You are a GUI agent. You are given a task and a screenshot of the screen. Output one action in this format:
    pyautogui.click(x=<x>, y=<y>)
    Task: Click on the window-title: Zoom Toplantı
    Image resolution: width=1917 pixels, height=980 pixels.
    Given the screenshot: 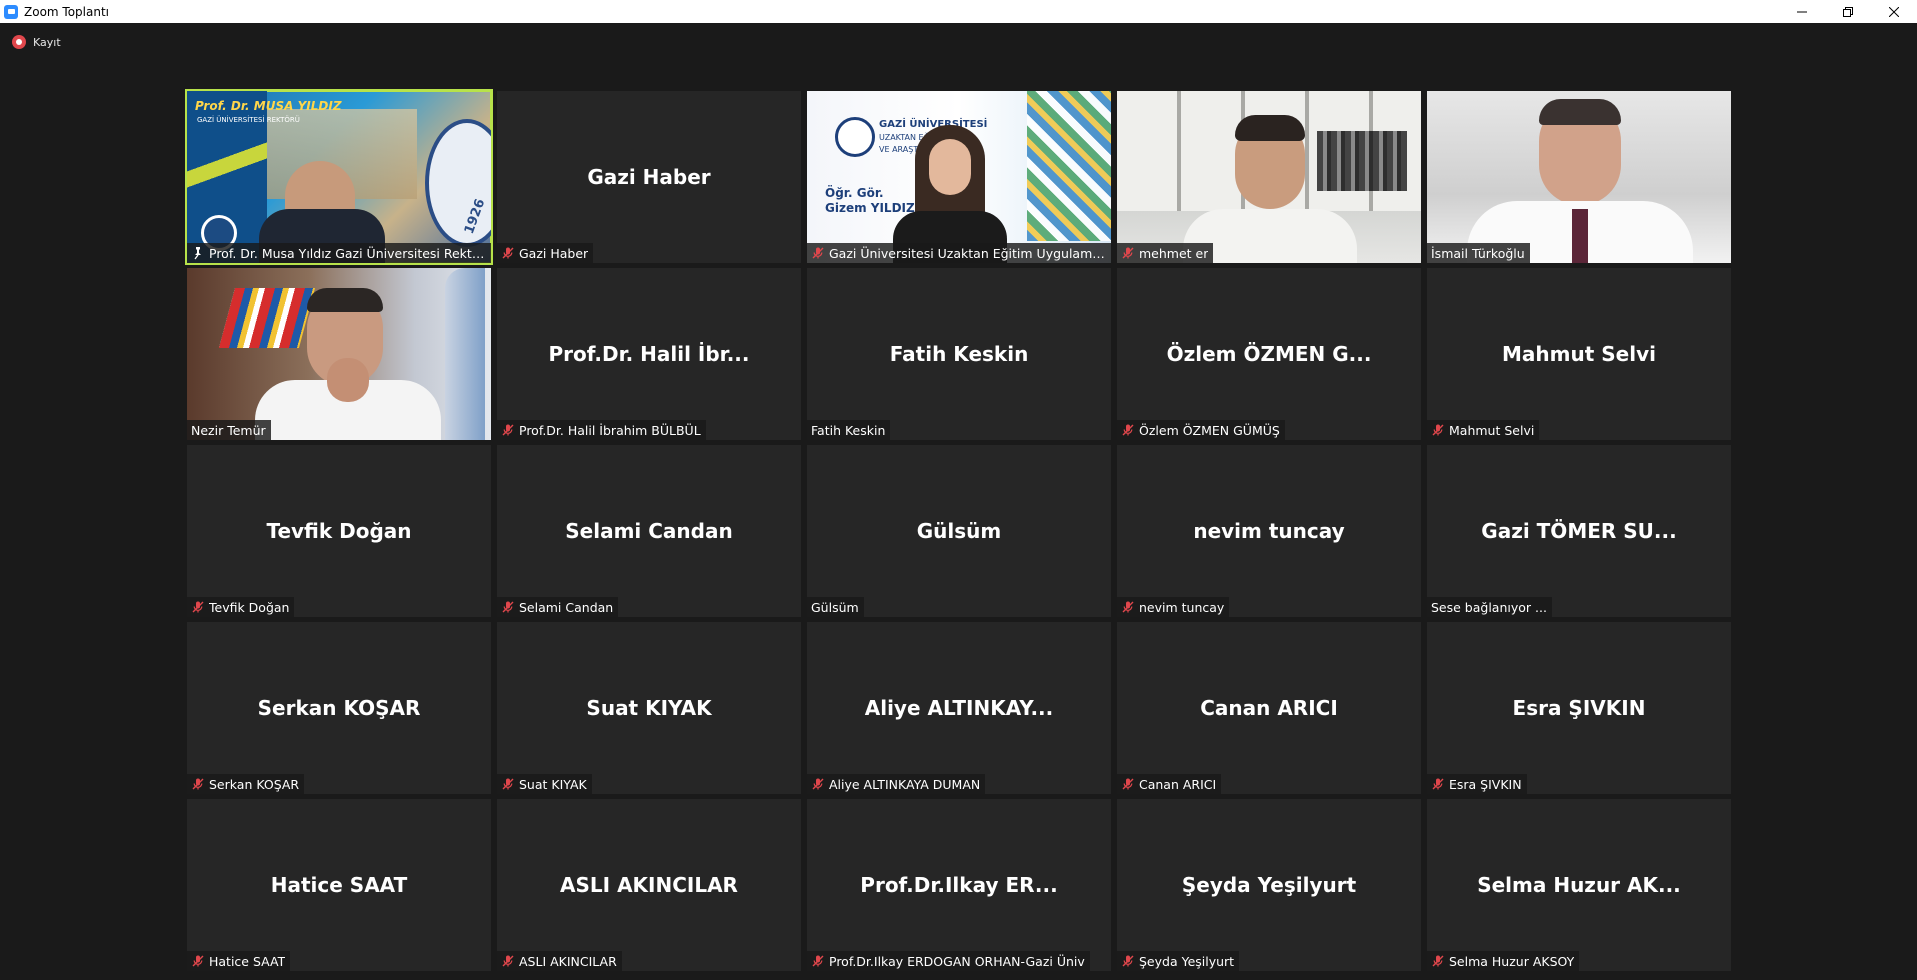 What is the action you would take?
    pyautogui.click(x=66, y=11)
    